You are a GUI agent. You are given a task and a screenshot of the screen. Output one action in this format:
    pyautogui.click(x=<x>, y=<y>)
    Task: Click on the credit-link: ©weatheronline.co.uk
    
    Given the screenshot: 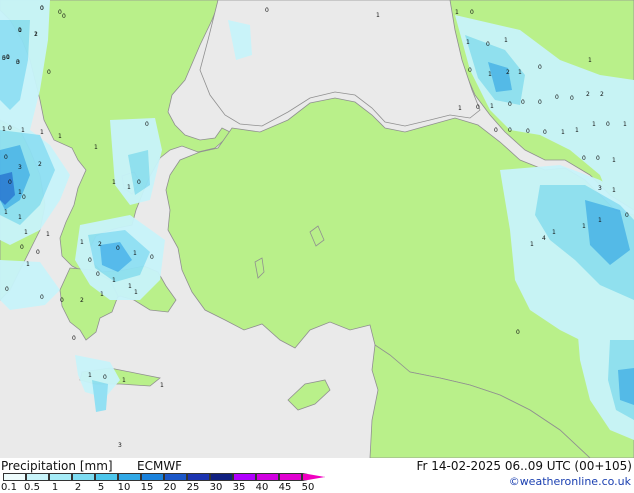 What is the action you would take?
    pyautogui.click(x=570, y=481)
    